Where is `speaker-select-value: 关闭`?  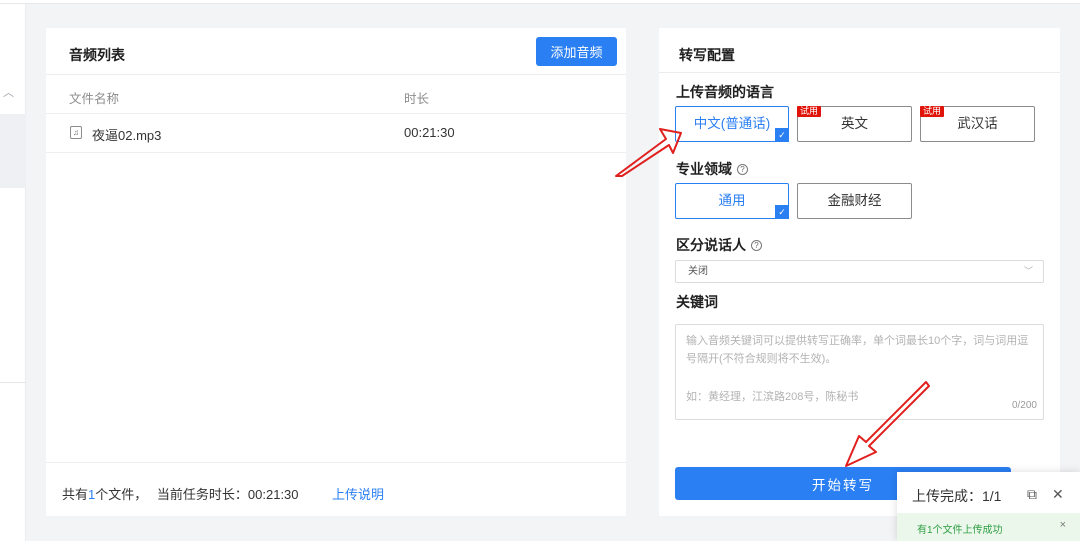
speaker-select-value: 关闭 is located at coordinates (698, 271).